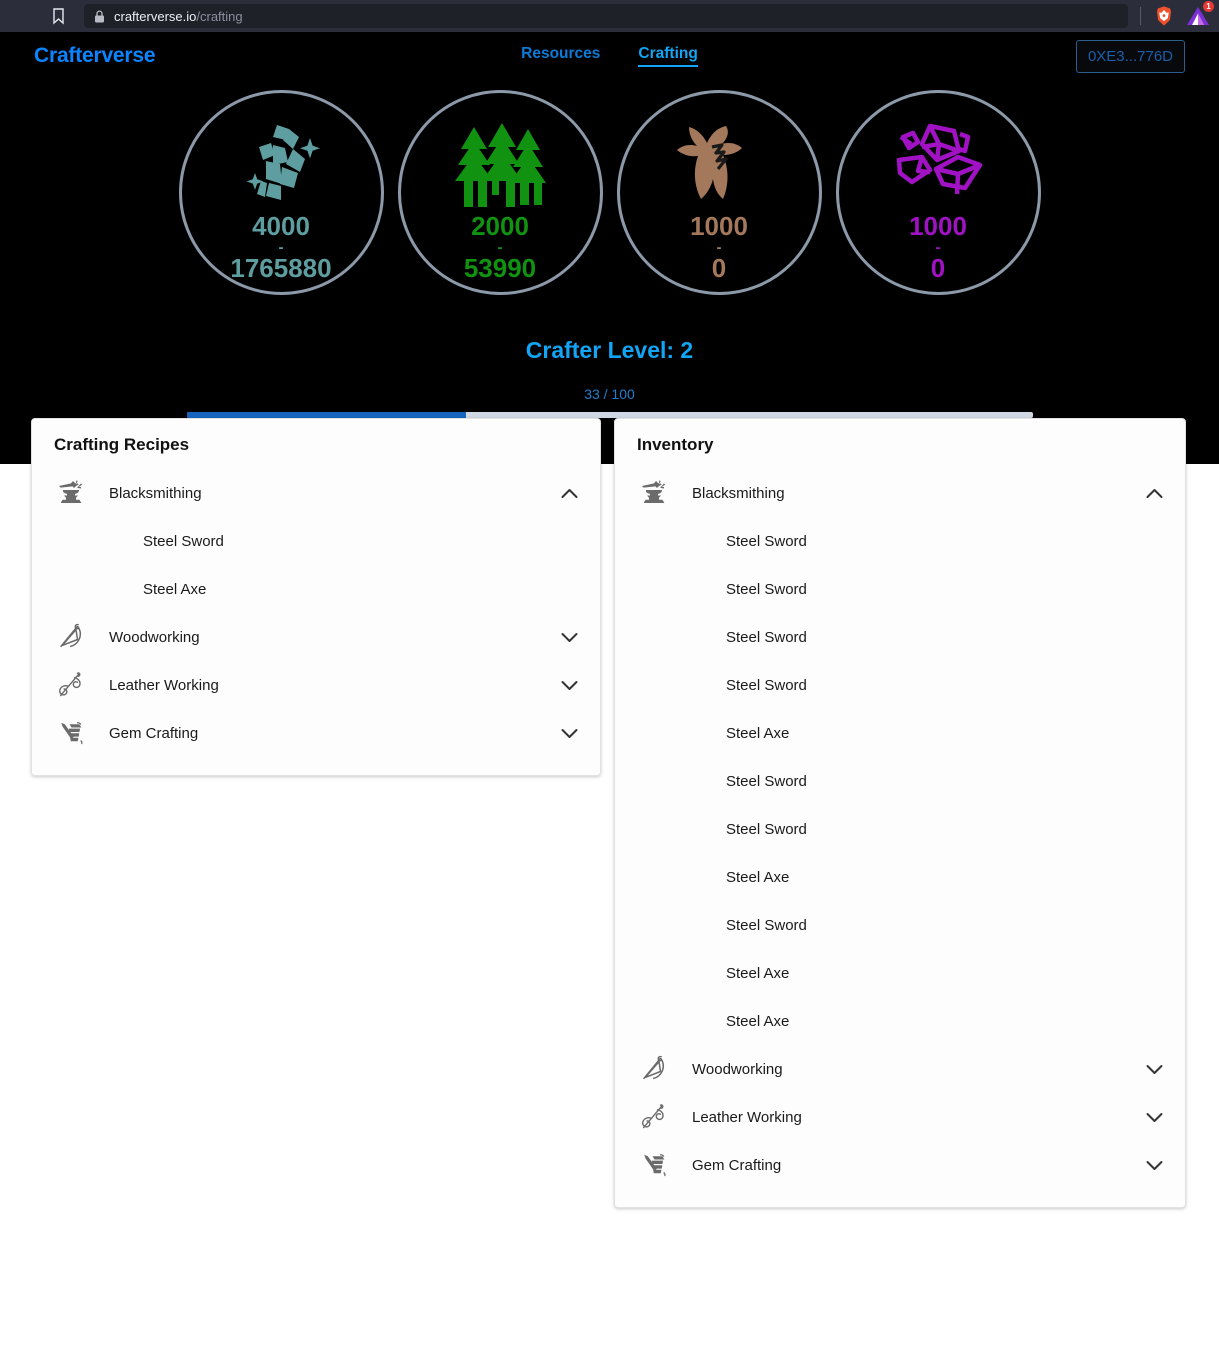  Describe the element at coordinates (900, 1117) in the screenshot. I see `inventory-category-leather-working: Leather Working` at that location.